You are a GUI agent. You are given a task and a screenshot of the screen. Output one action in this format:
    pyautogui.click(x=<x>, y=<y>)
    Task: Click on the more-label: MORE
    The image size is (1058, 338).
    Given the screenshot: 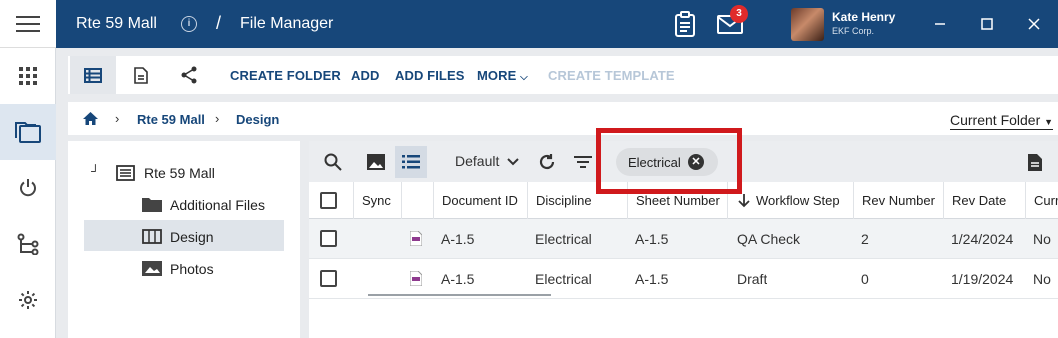 What is the action you would take?
    pyautogui.click(x=497, y=75)
    